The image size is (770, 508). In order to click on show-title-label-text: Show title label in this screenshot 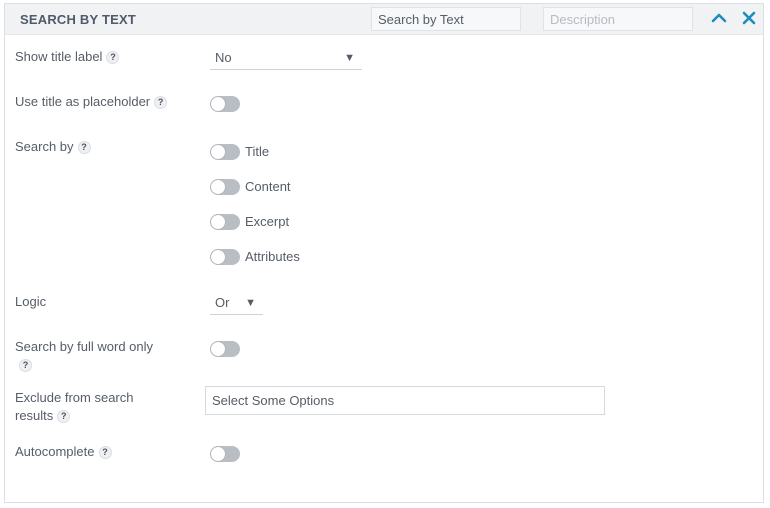, I will do `click(59, 56)`.